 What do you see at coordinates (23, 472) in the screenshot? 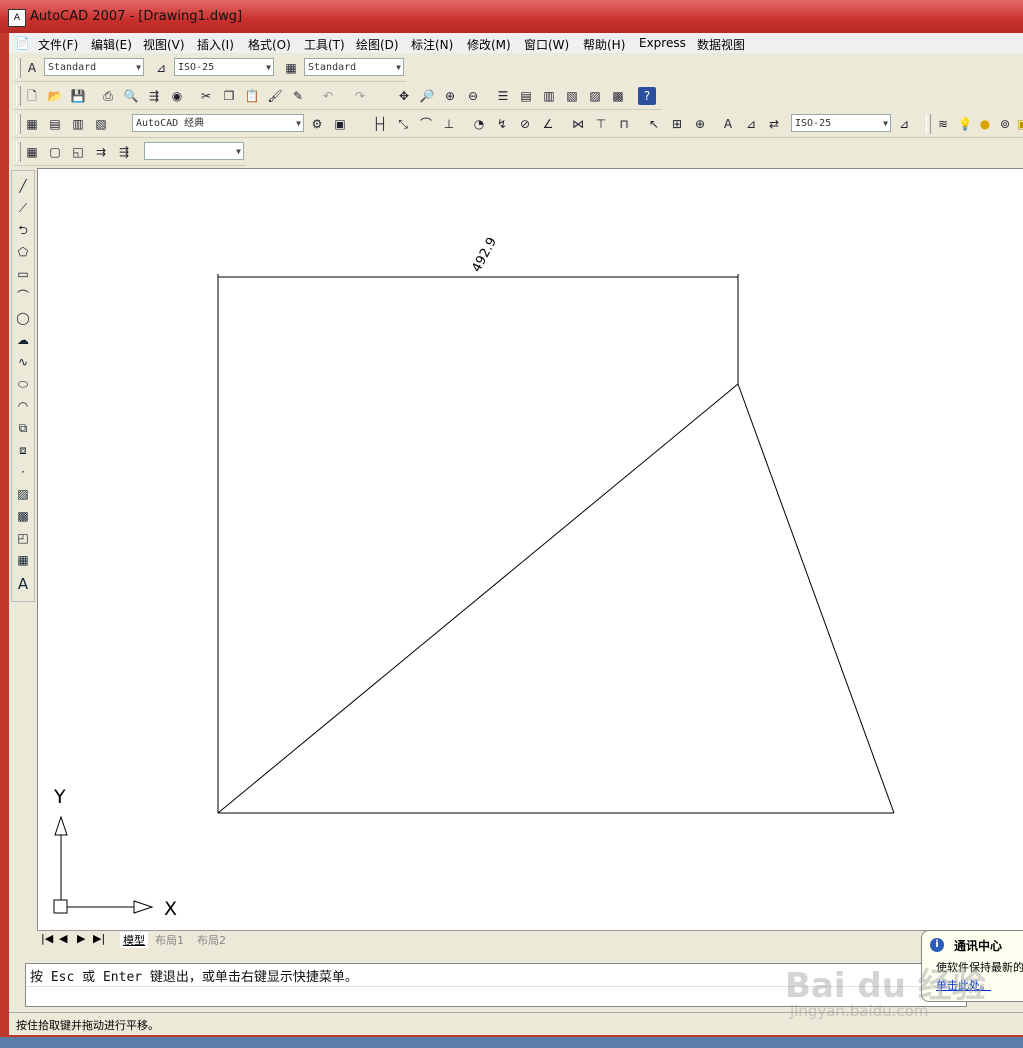
I see `point-icon: ·` at bounding box center [23, 472].